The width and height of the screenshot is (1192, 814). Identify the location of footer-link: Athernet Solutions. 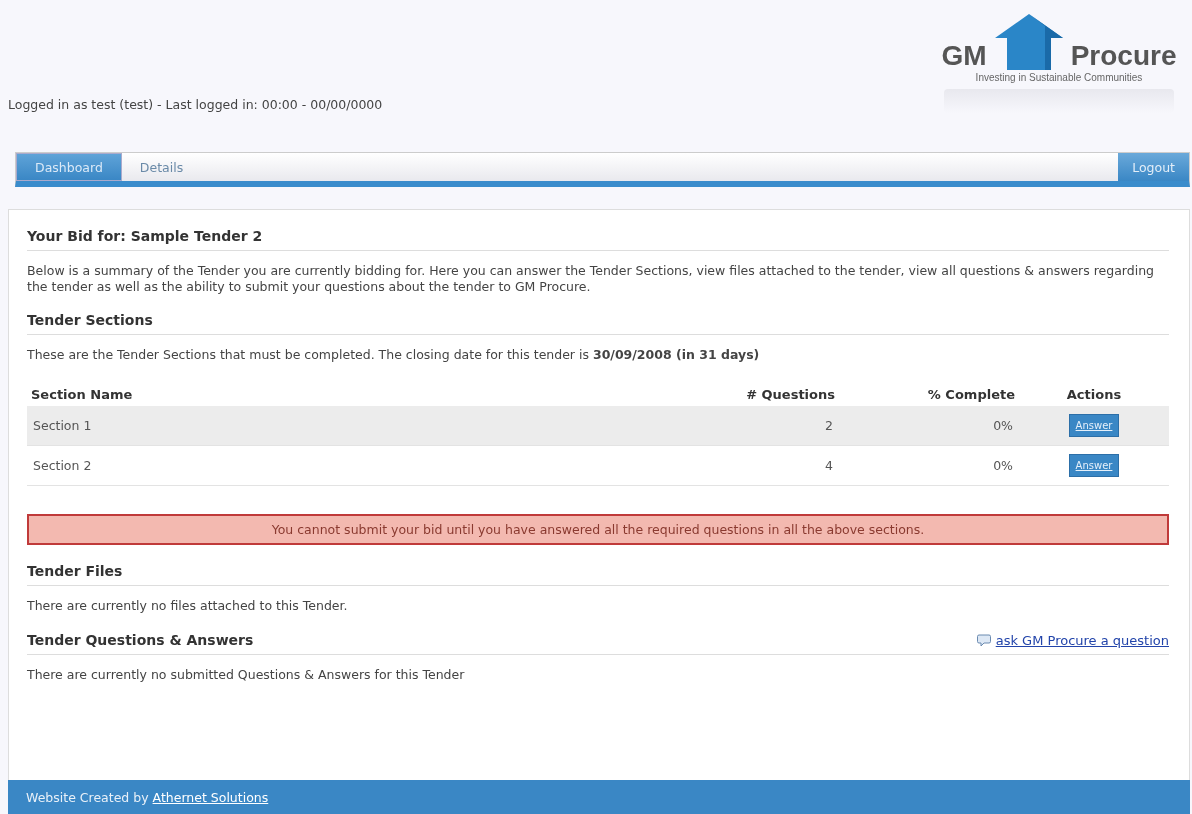
(210, 797).